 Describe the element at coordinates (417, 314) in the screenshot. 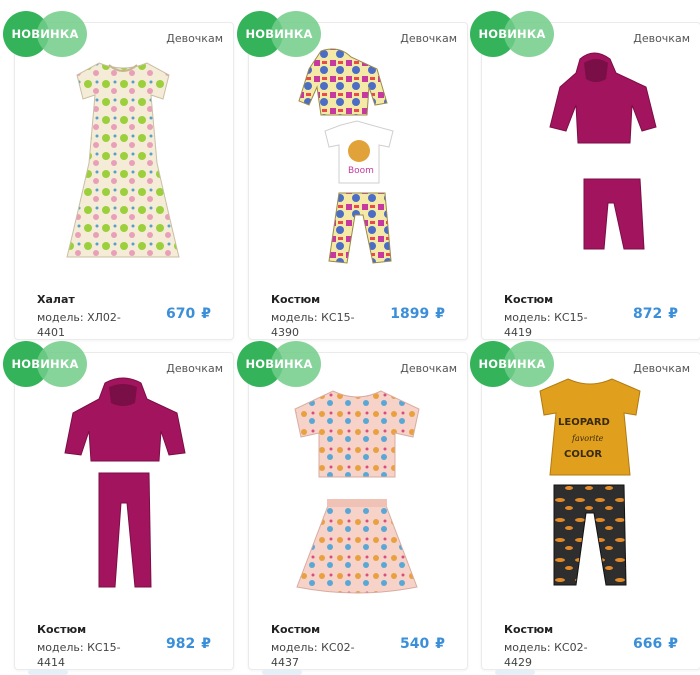

I see `product-price: 1899 ₽` at that location.